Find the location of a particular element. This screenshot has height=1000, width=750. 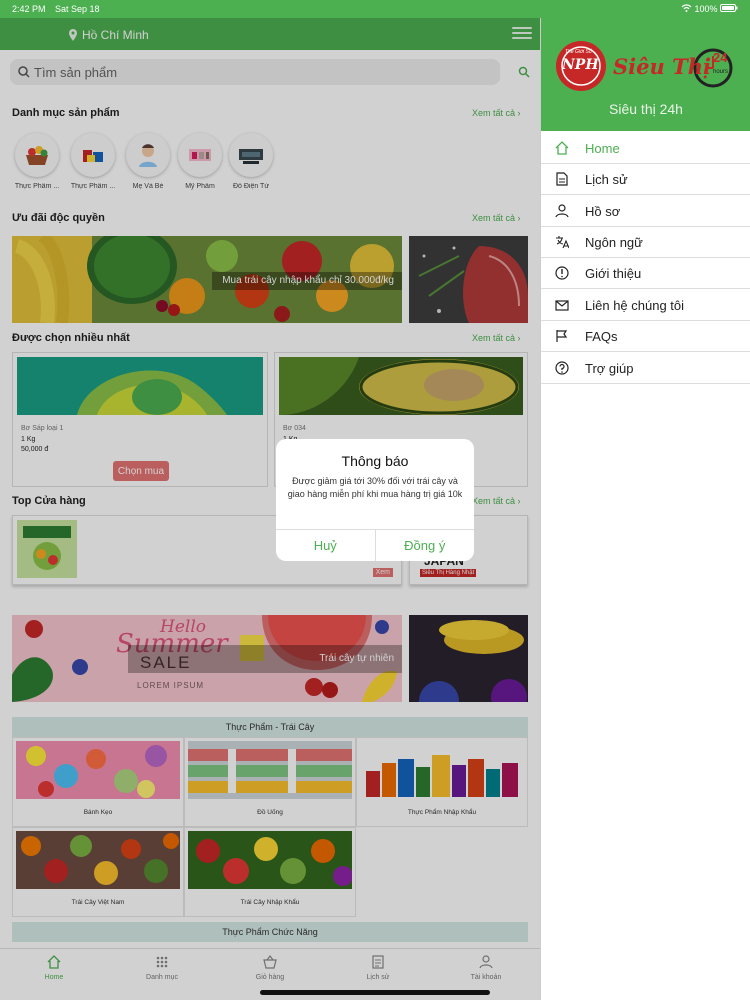

flag-icon is located at coordinates (562, 336).